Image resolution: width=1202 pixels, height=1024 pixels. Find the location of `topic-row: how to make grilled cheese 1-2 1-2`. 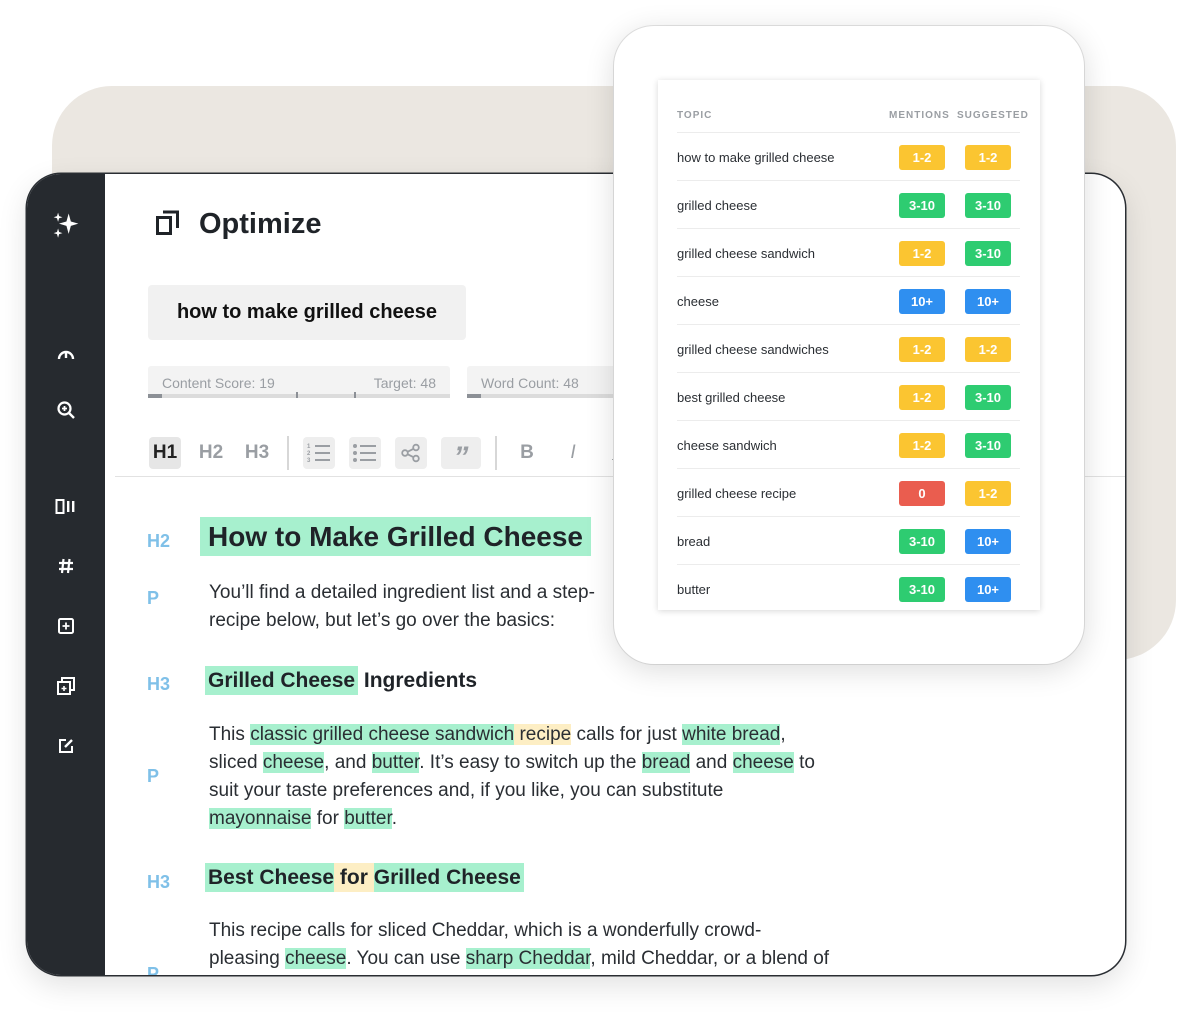

topic-row: how to make grilled cheese 1-2 1-2 is located at coordinates (848, 156).